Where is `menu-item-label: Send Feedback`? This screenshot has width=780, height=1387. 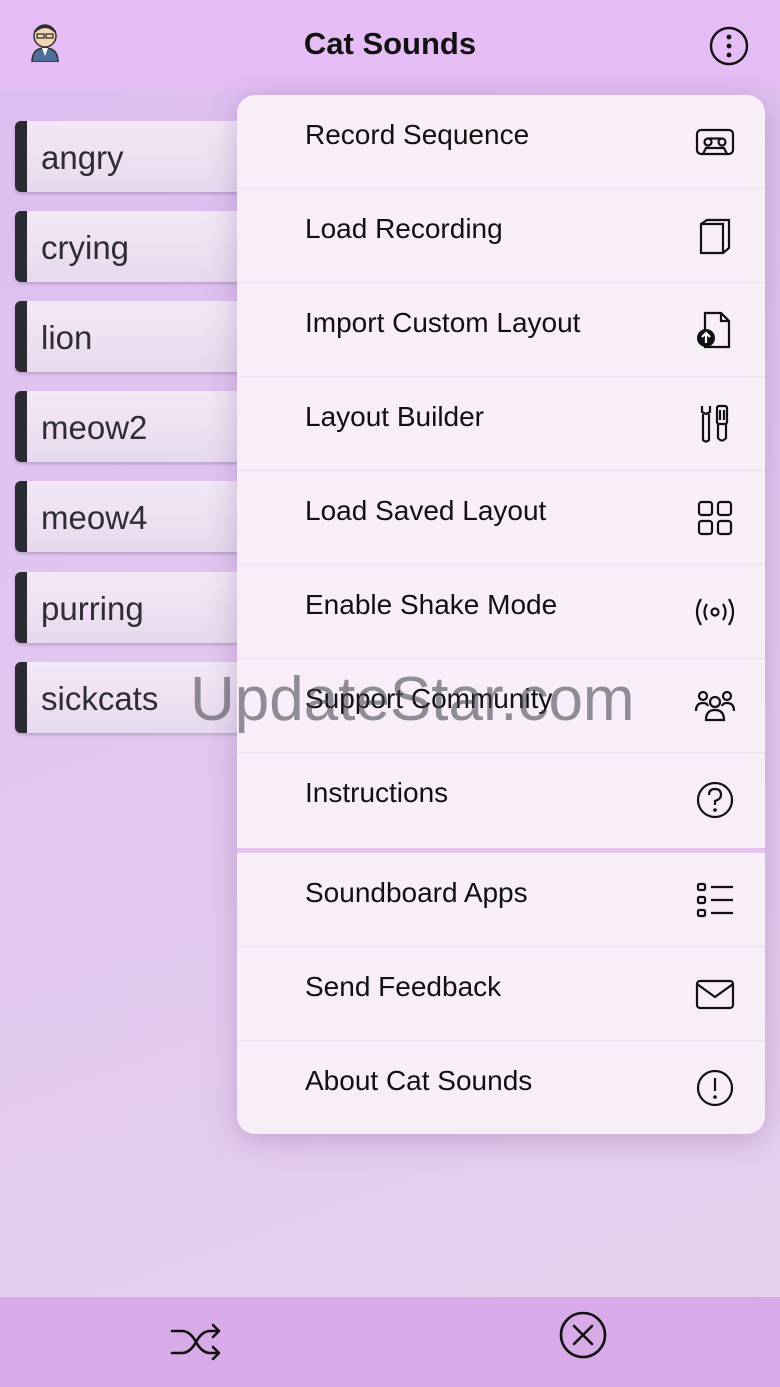 menu-item-label: Send Feedback is located at coordinates (403, 986).